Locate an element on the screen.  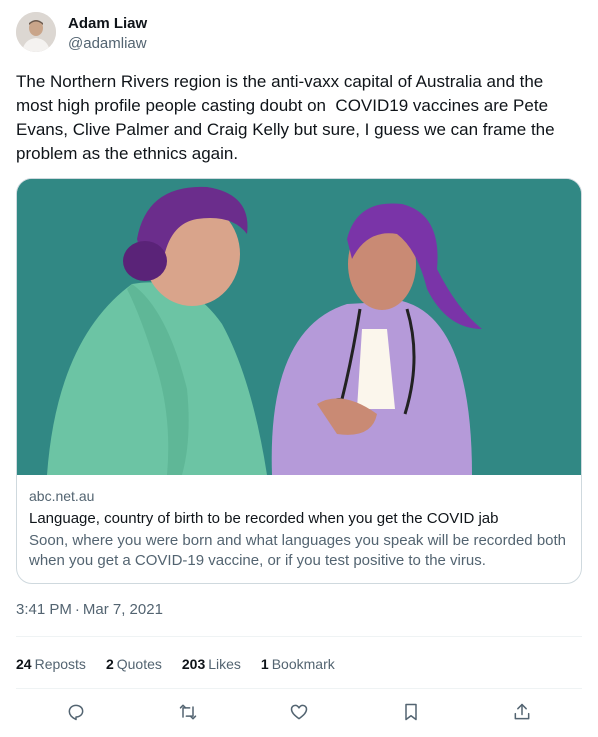
quotes-stat: 2 Quotes is located at coordinates (134, 664).